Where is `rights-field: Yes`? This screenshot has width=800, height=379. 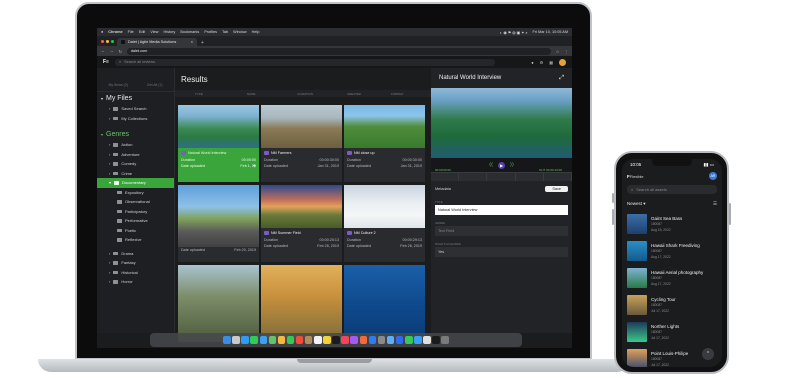
rights-field: Yes is located at coordinates (501, 252).